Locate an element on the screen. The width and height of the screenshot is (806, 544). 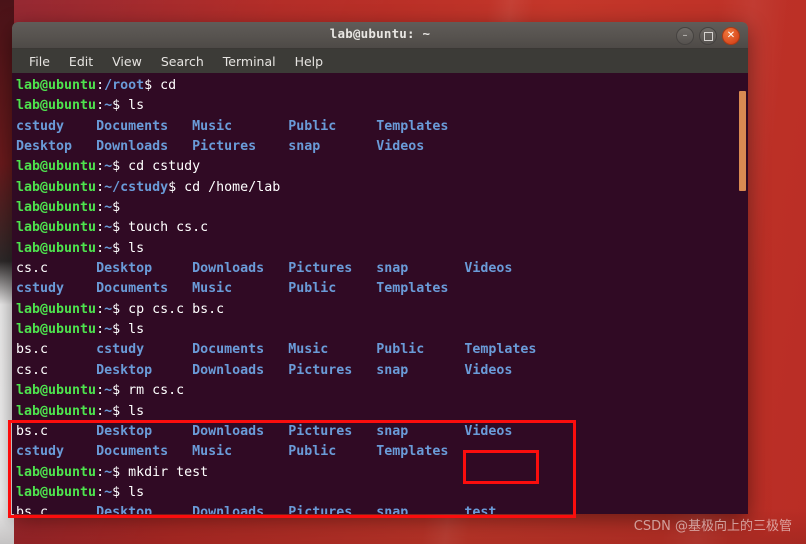
minimize-icon: – is located at coordinates (685, 35).